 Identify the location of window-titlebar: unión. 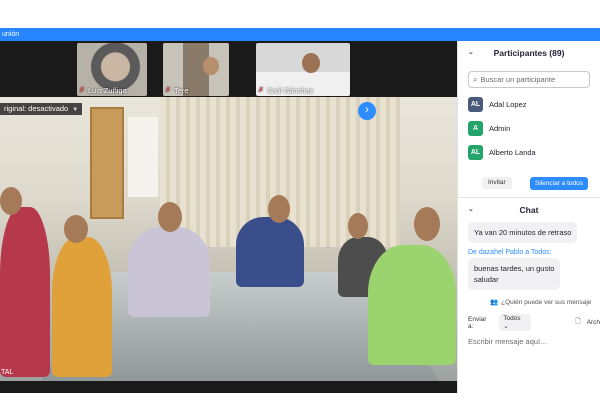
(300, 34).